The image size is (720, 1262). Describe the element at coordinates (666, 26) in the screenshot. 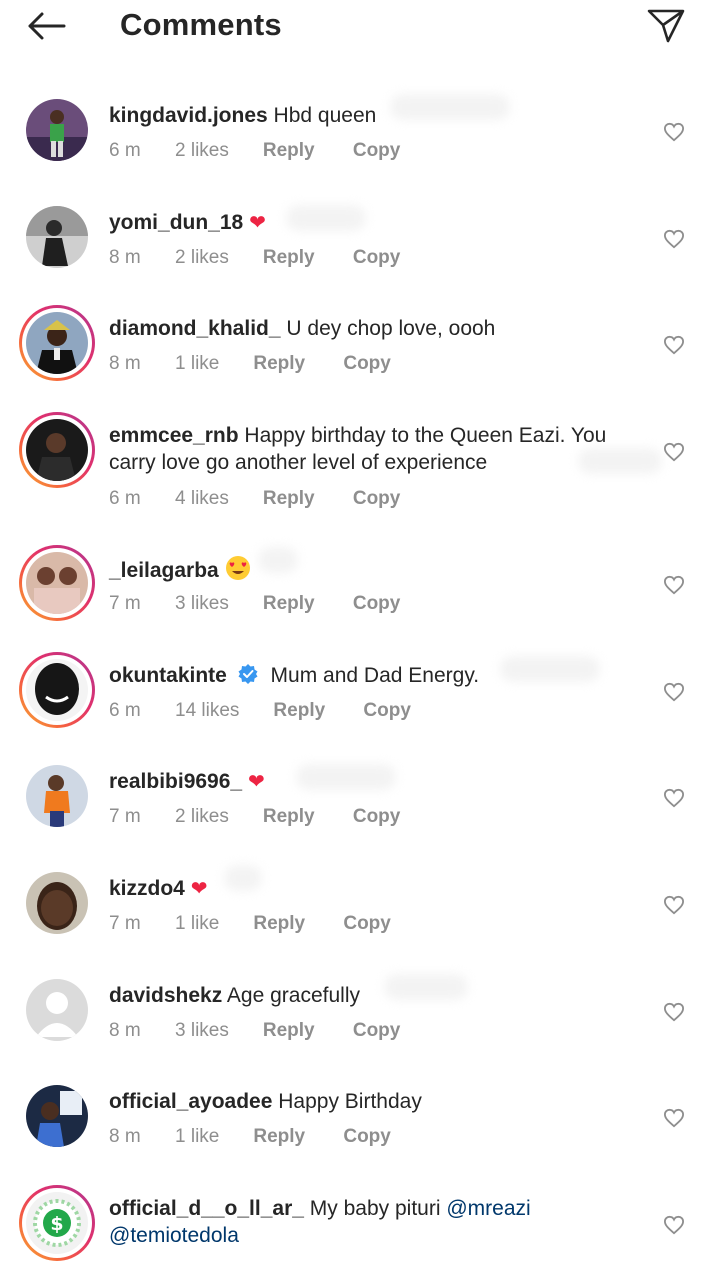

I see `share-button` at that location.